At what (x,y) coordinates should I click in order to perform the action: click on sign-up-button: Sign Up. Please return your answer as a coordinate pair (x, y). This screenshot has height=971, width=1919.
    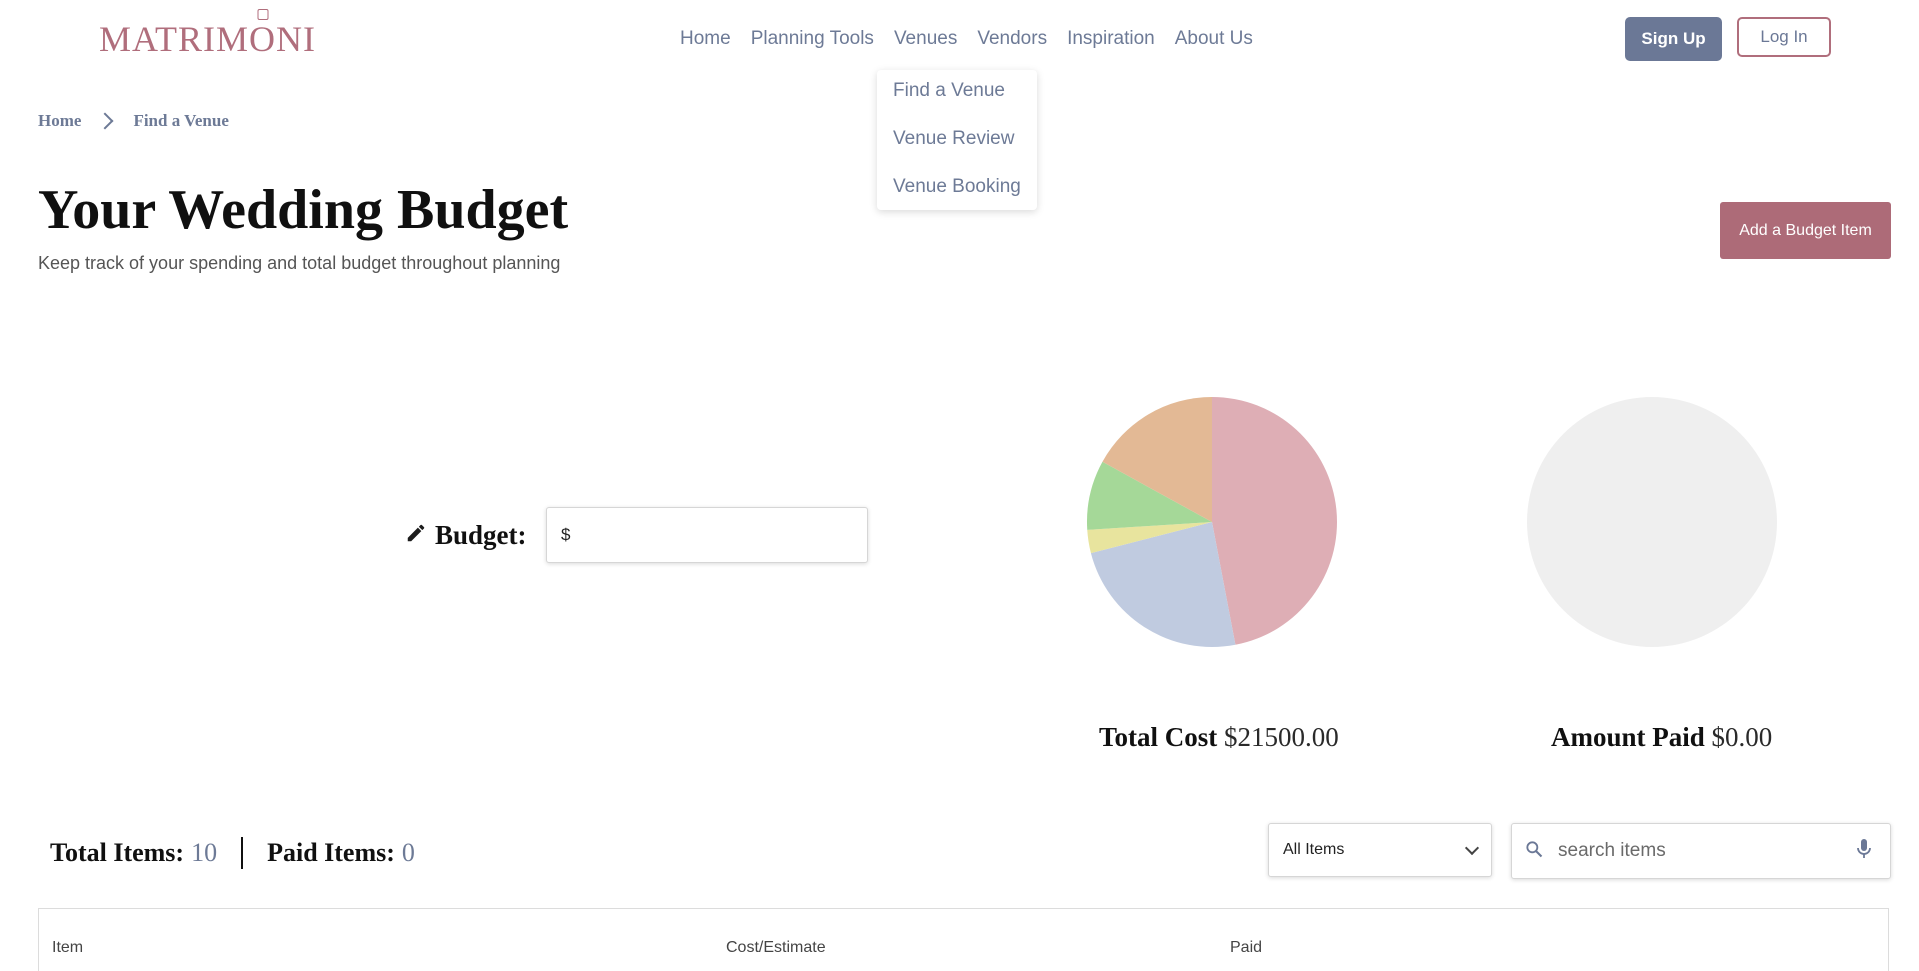
    Looking at the image, I should click on (1673, 39).